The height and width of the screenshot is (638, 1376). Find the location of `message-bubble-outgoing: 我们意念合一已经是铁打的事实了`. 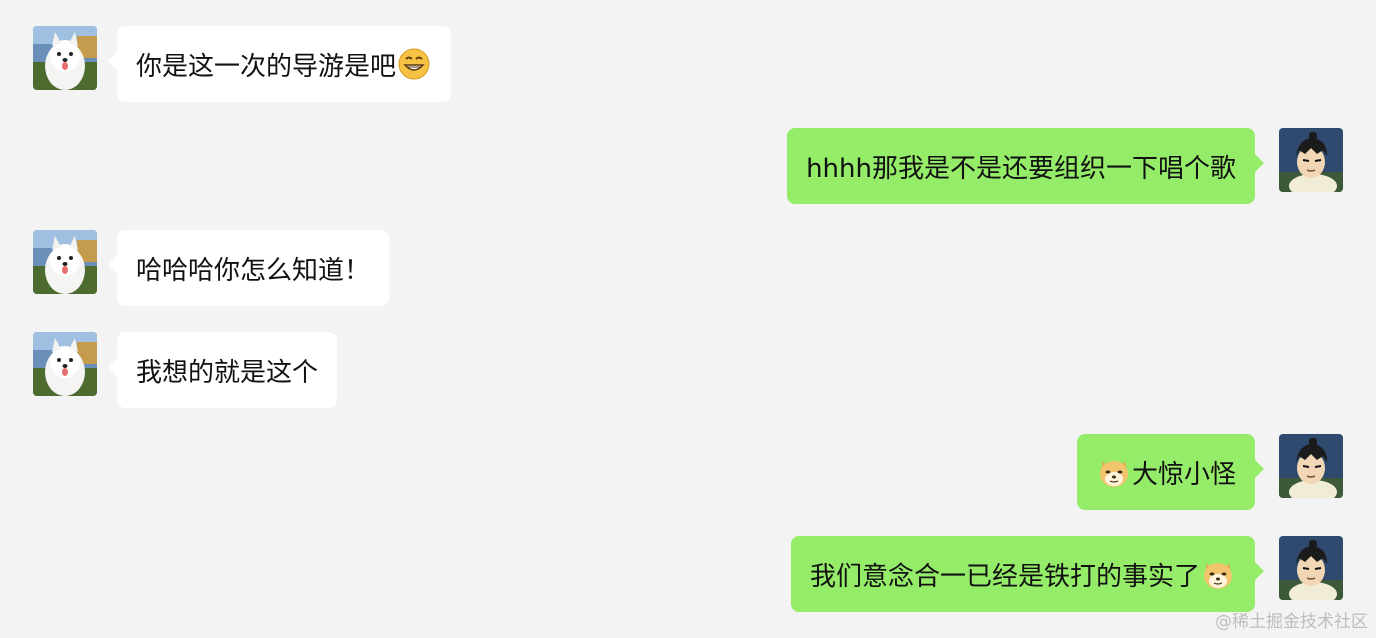

message-bubble-outgoing: 我们意念合一已经是铁打的事实了 is located at coordinates (1027, 574).